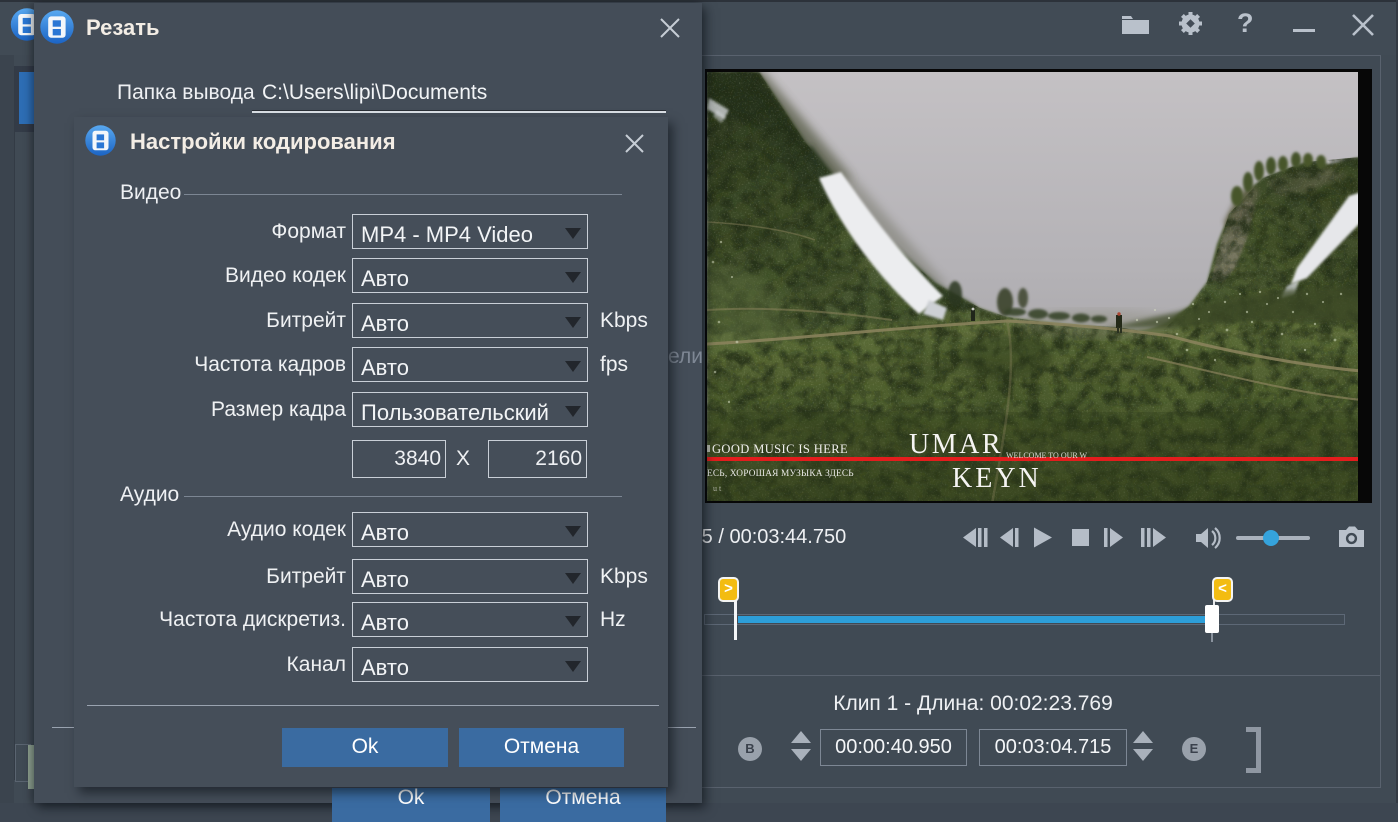 The image size is (1398, 822). Describe the element at coordinates (780, 449) in the screenshot. I see `svg-text: GOOD MUSIC IS HERE` at that location.